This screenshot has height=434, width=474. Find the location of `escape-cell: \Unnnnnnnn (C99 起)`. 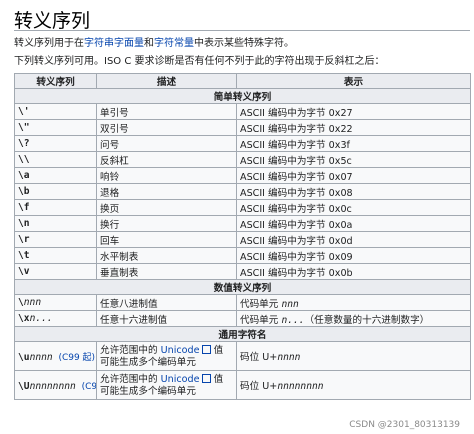

escape-cell: \Unnnnnnnn (C99 起) is located at coordinates (55, 385).